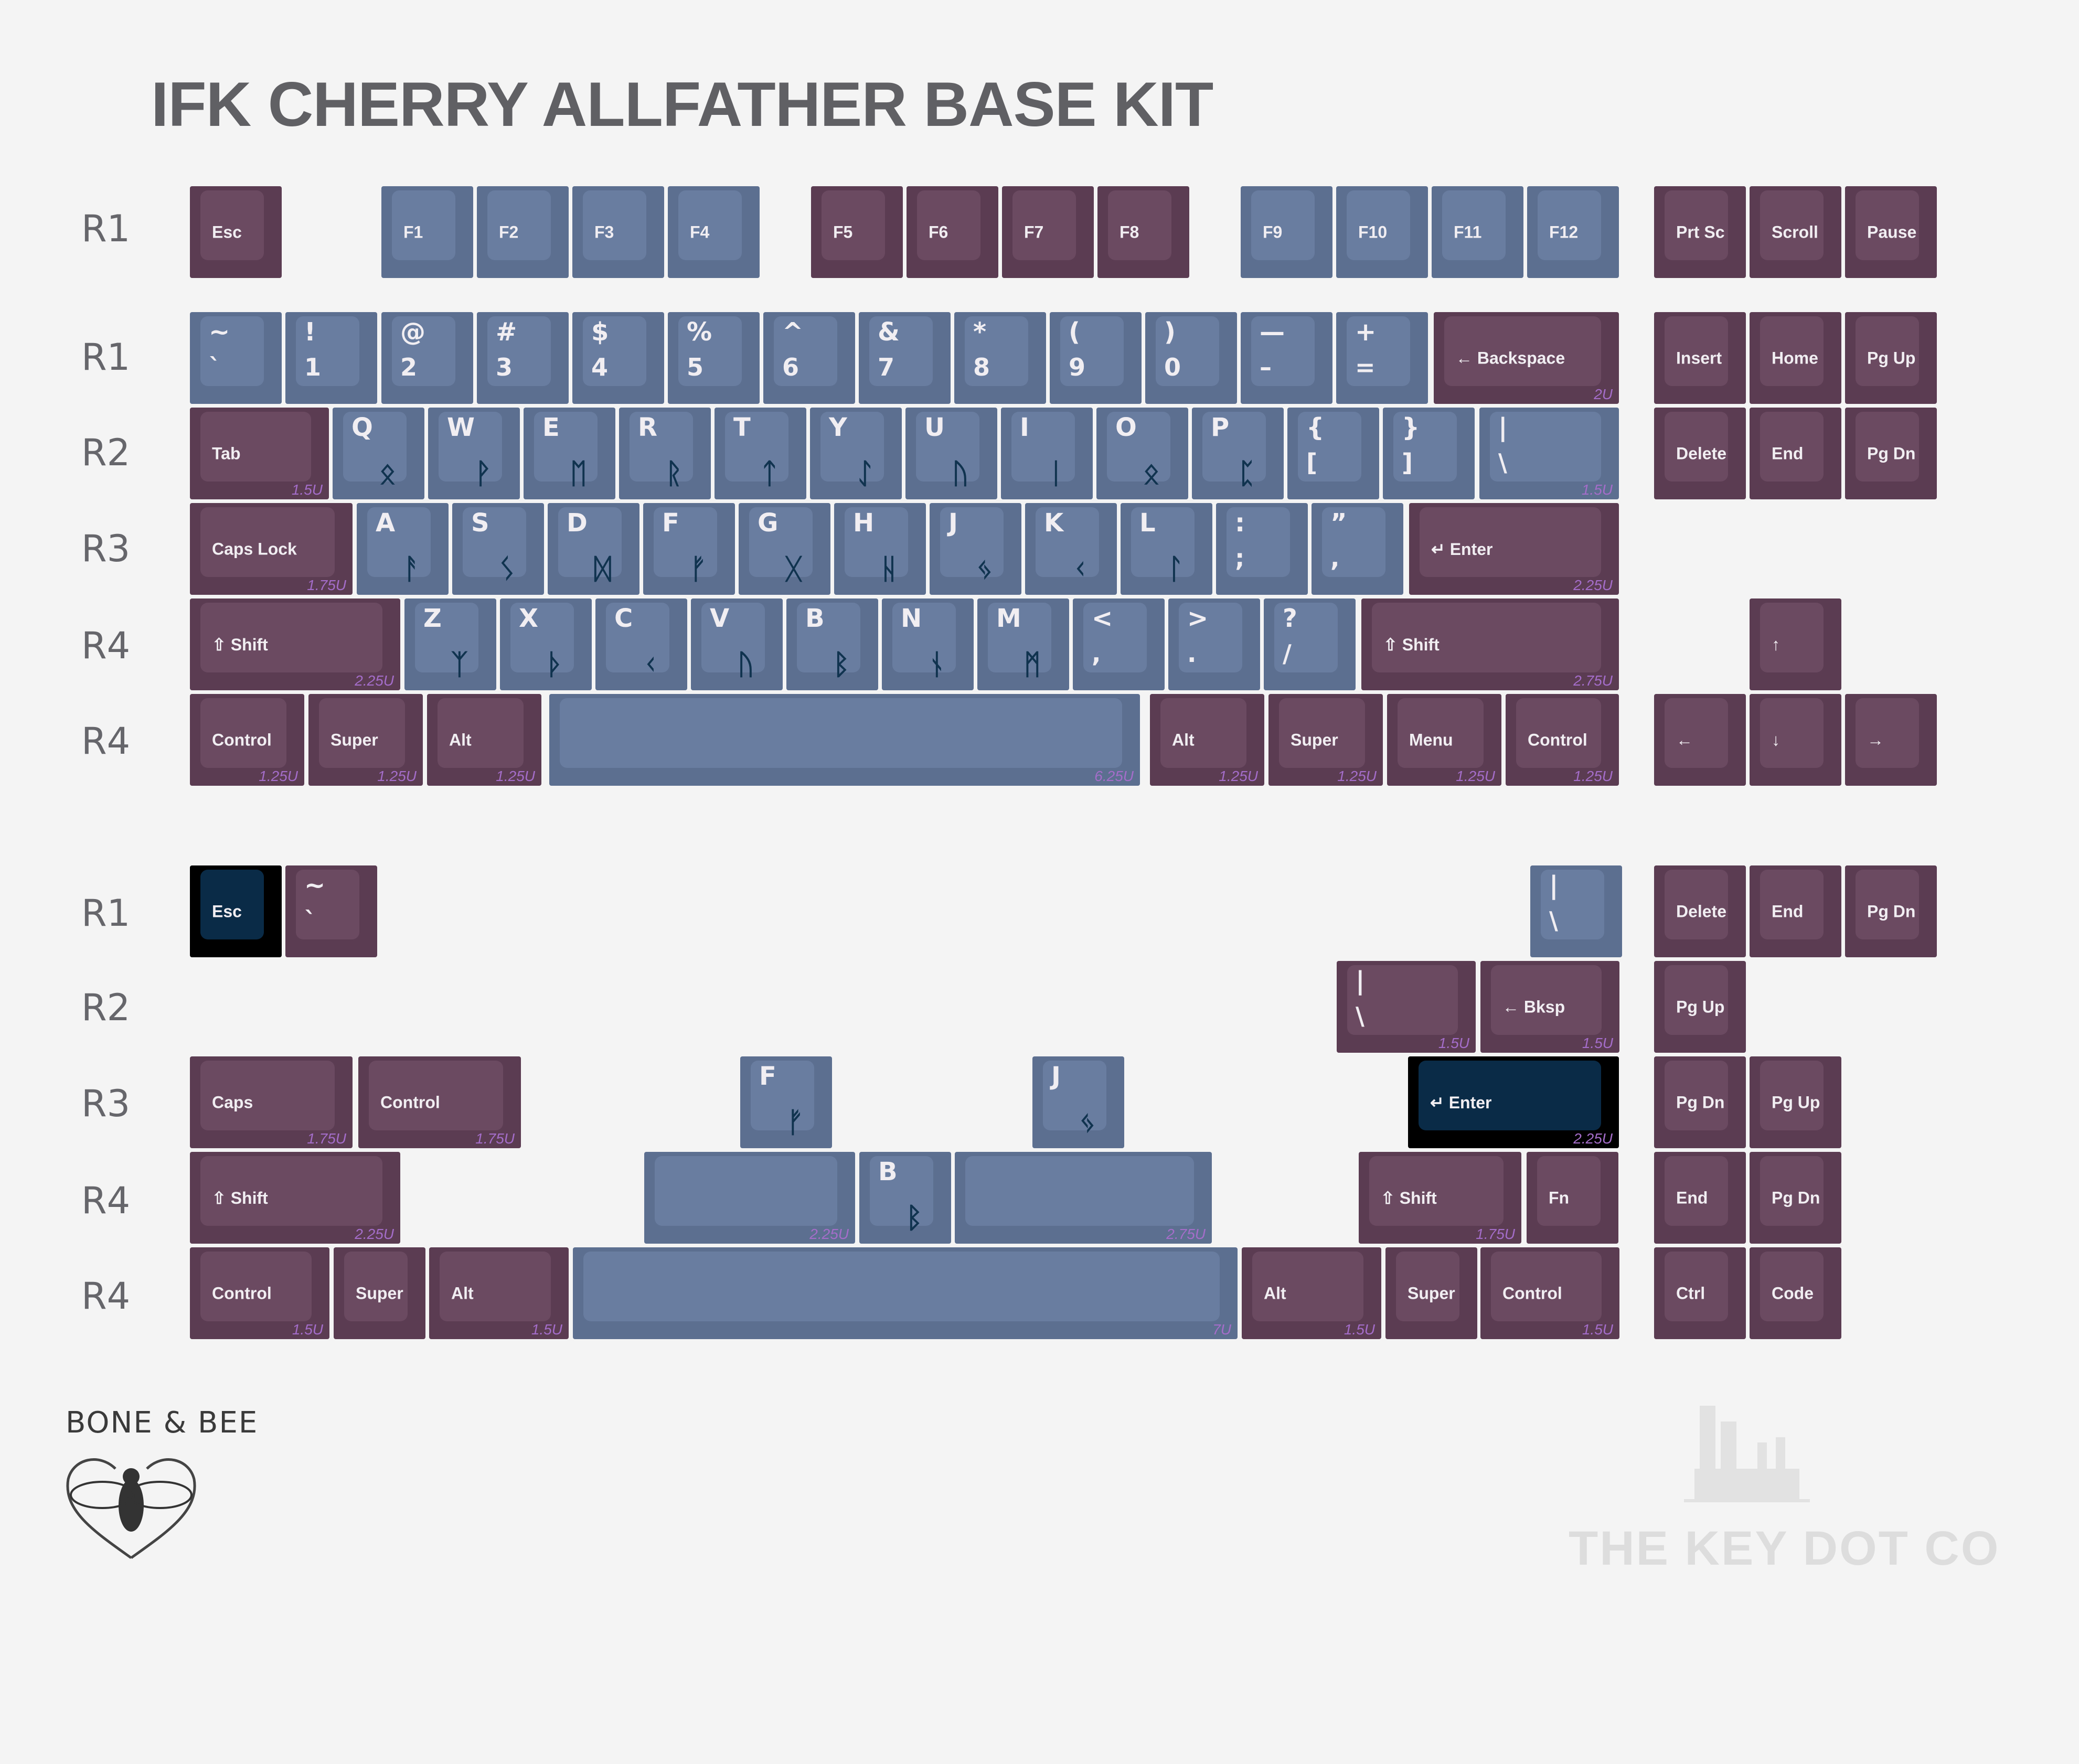 The image size is (2079, 1764). What do you see at coordinates (509, 231) in the screenshot?
I see `key-label: F2` at bounding box center [509, 231].